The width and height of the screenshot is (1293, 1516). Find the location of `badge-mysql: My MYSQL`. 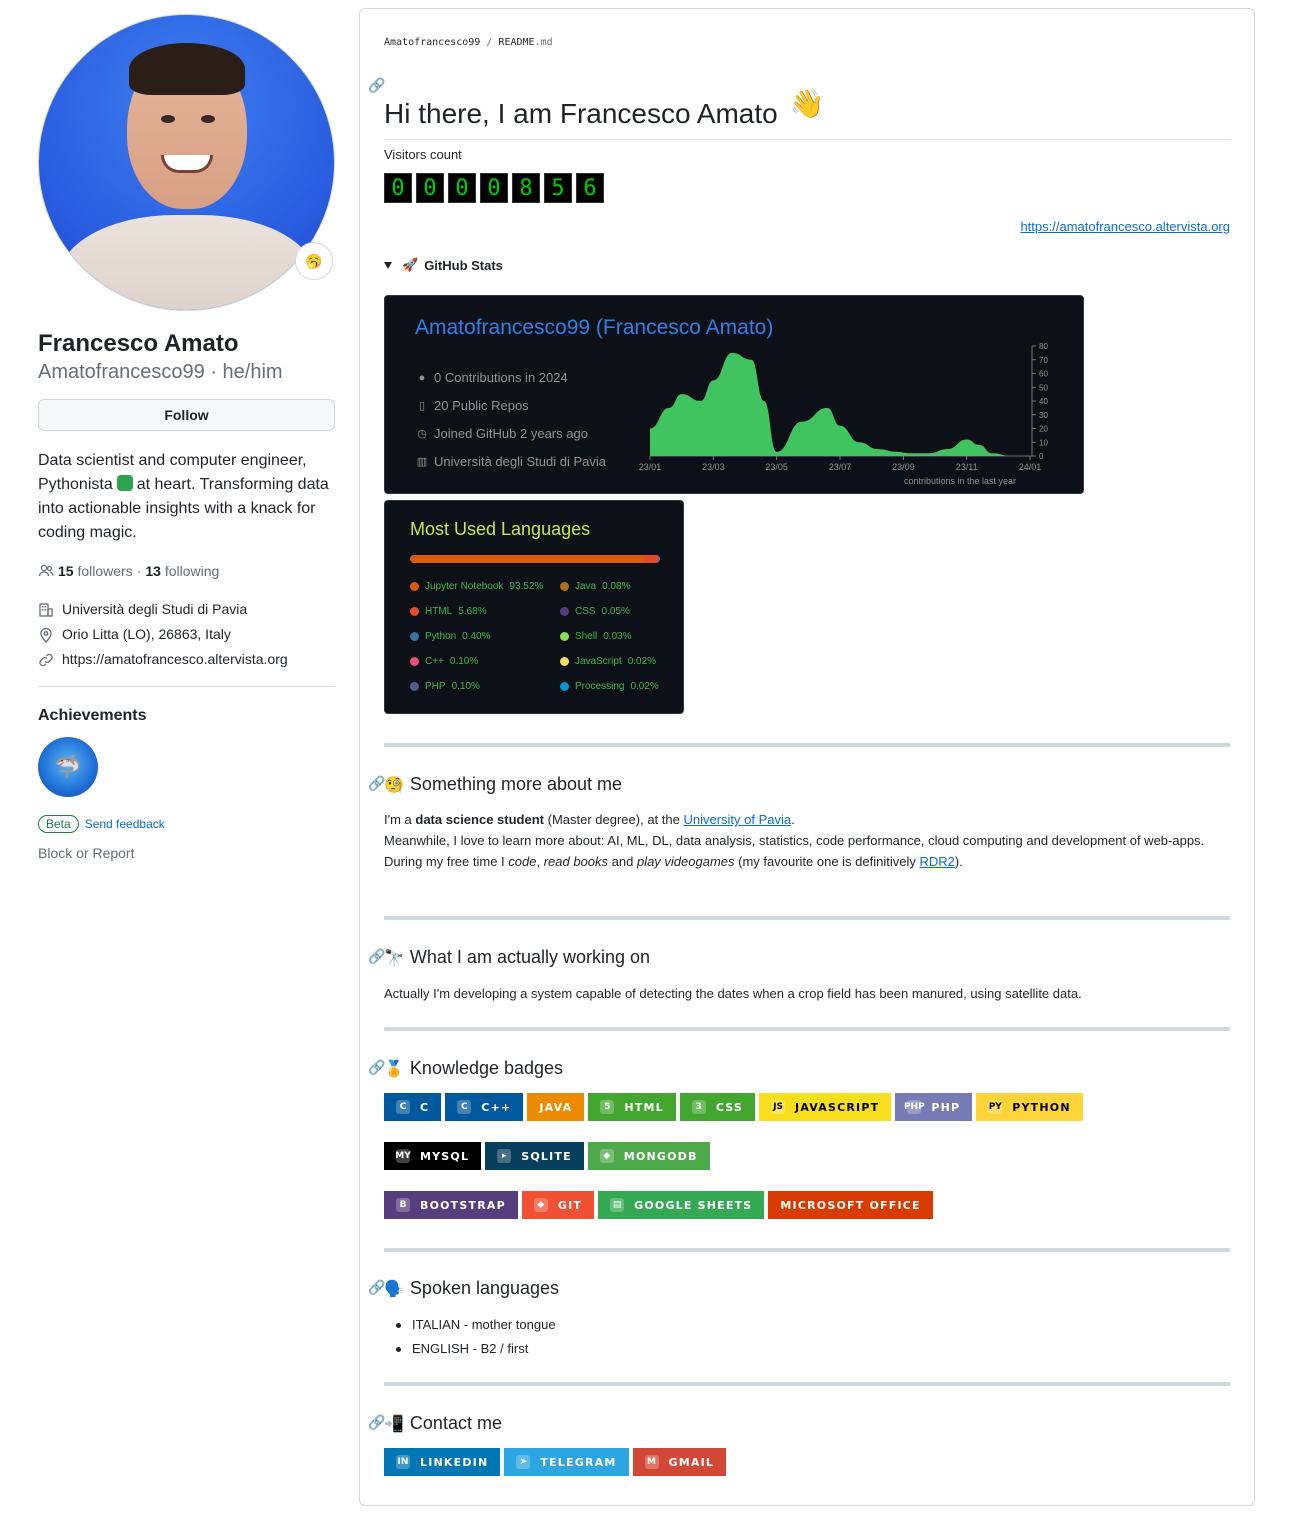

badge-mysql: My MYSQL is located at coordinates (433, 1156).